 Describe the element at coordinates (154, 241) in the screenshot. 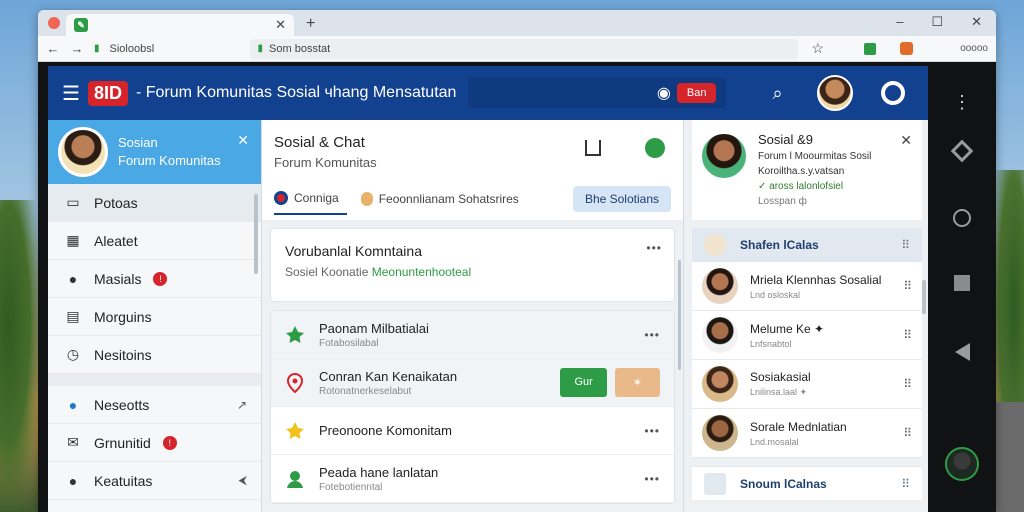

I see `sidebar-item-aleatet: ▦ Aleatet` at that location.